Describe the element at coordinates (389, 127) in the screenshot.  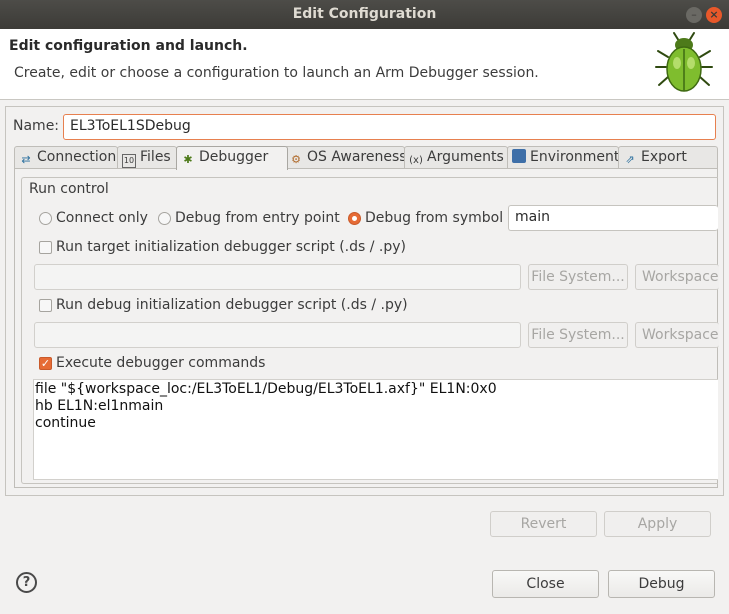
I see `name-field: EL3ToEL1SDebug` at that location.